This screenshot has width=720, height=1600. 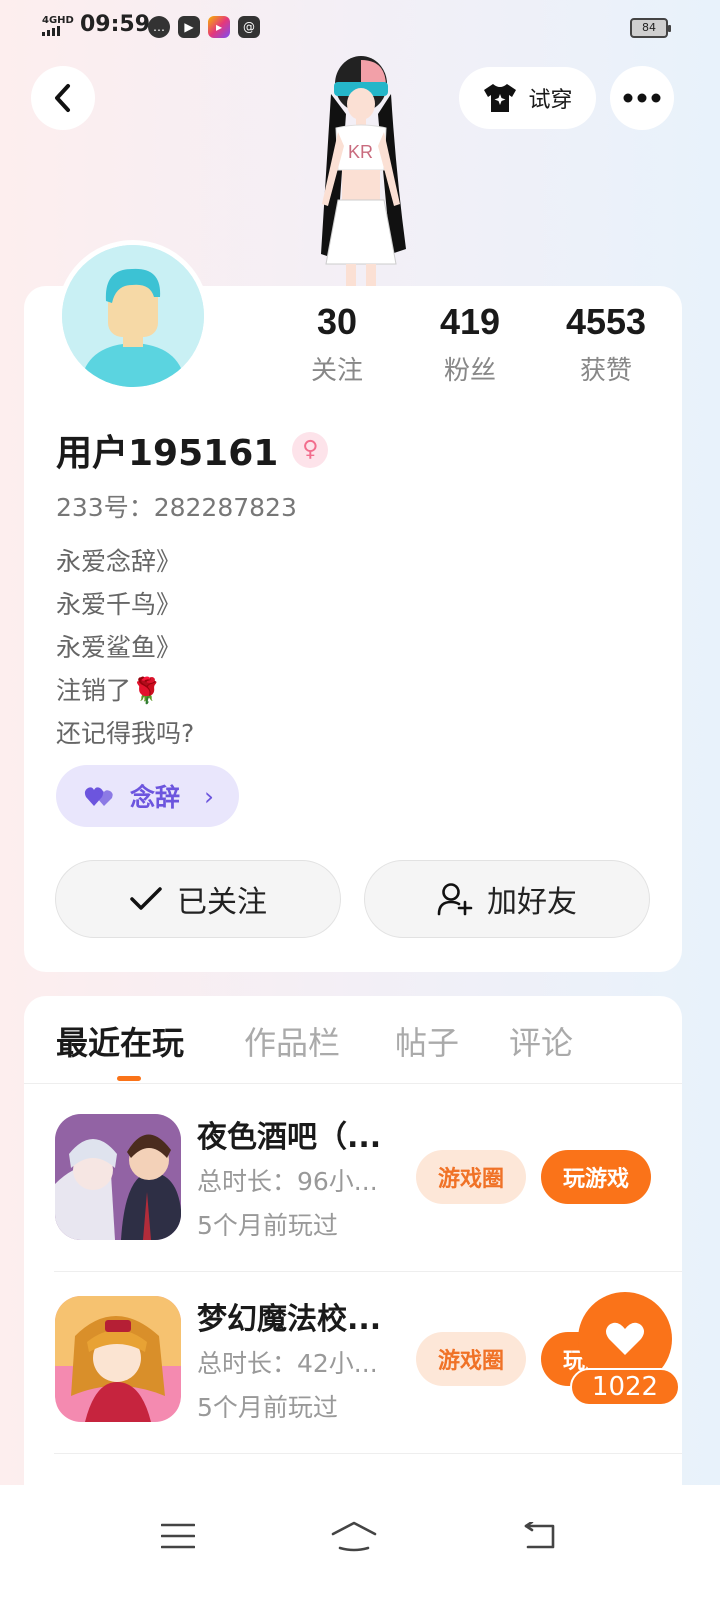 What do you see at coordinates (176, 506) in the screenshot?
I see `user-id: 233号：282287823` at bounding box center [176, 506].